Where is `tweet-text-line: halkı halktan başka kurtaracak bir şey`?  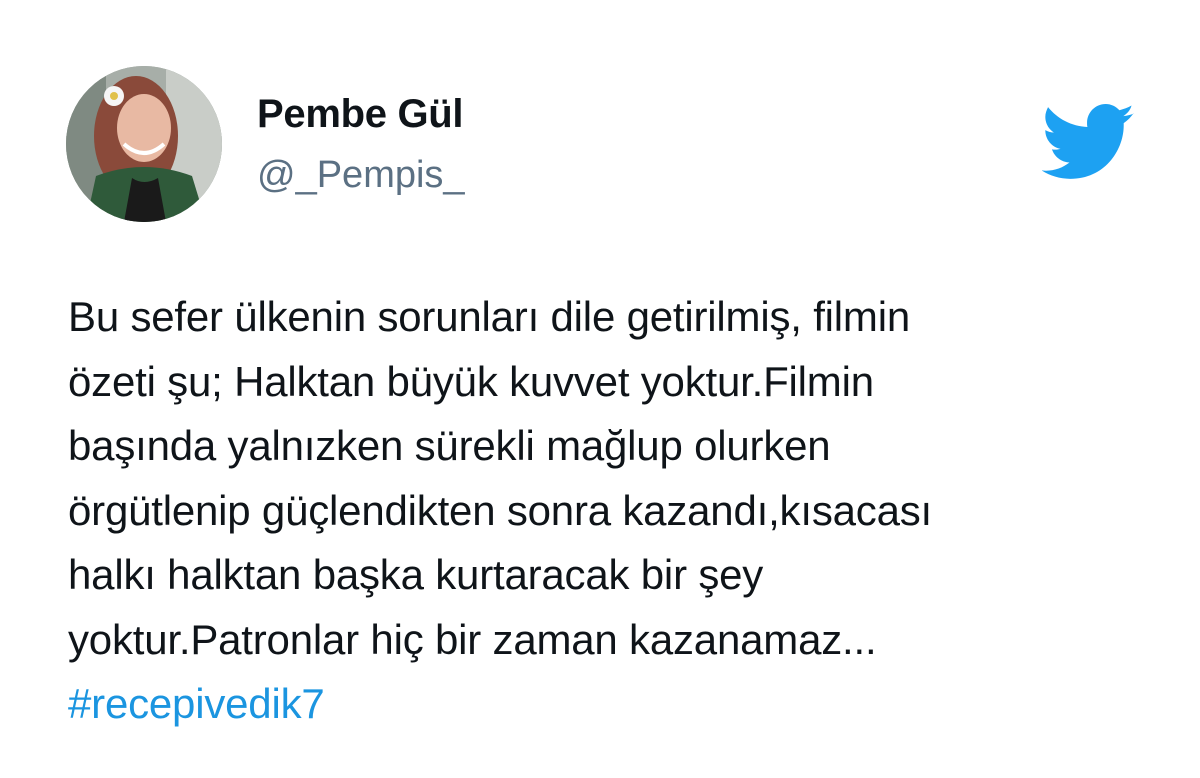 tweet-text-line: halkı halktan başka kurtaracak bir şey is located at coordinates (416, 574).